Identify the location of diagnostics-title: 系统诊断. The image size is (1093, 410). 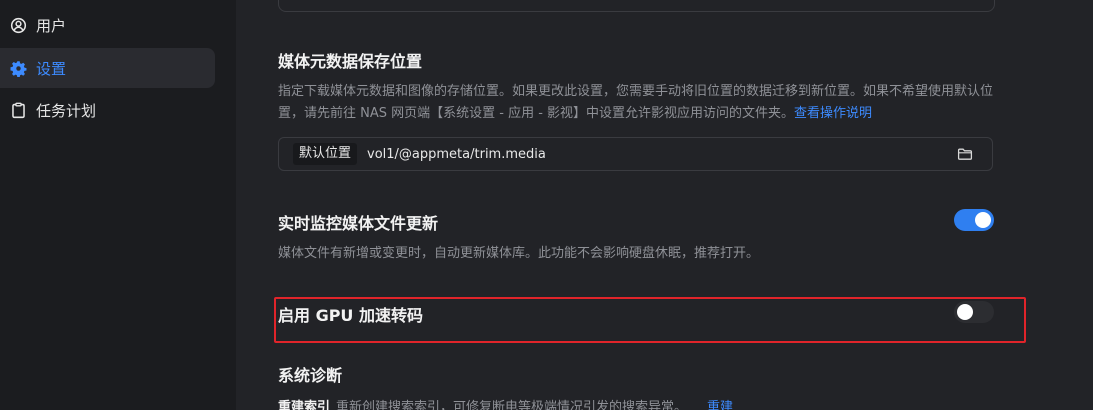
(310, 375).